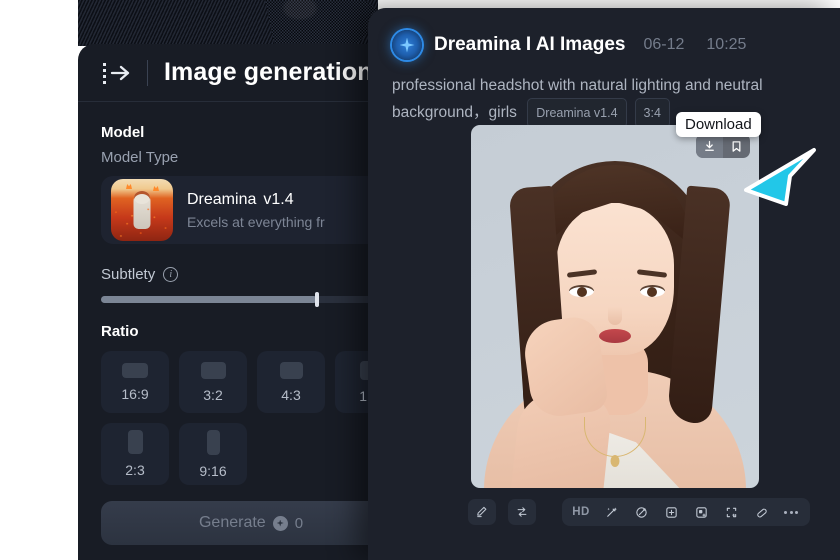 This screenshot has height=560, width=840. Describe the element at coordinates (268, 72) in the screenshot. I see `page-title: Image generation` at that location.